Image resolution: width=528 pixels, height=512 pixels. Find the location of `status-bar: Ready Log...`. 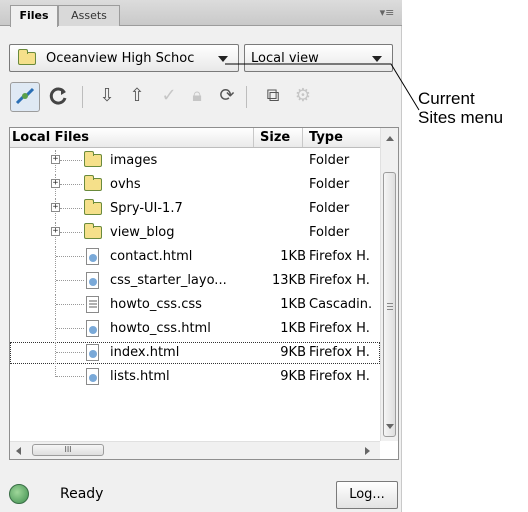

status-bar: Ready Log... is located at coordinates (201, 495).